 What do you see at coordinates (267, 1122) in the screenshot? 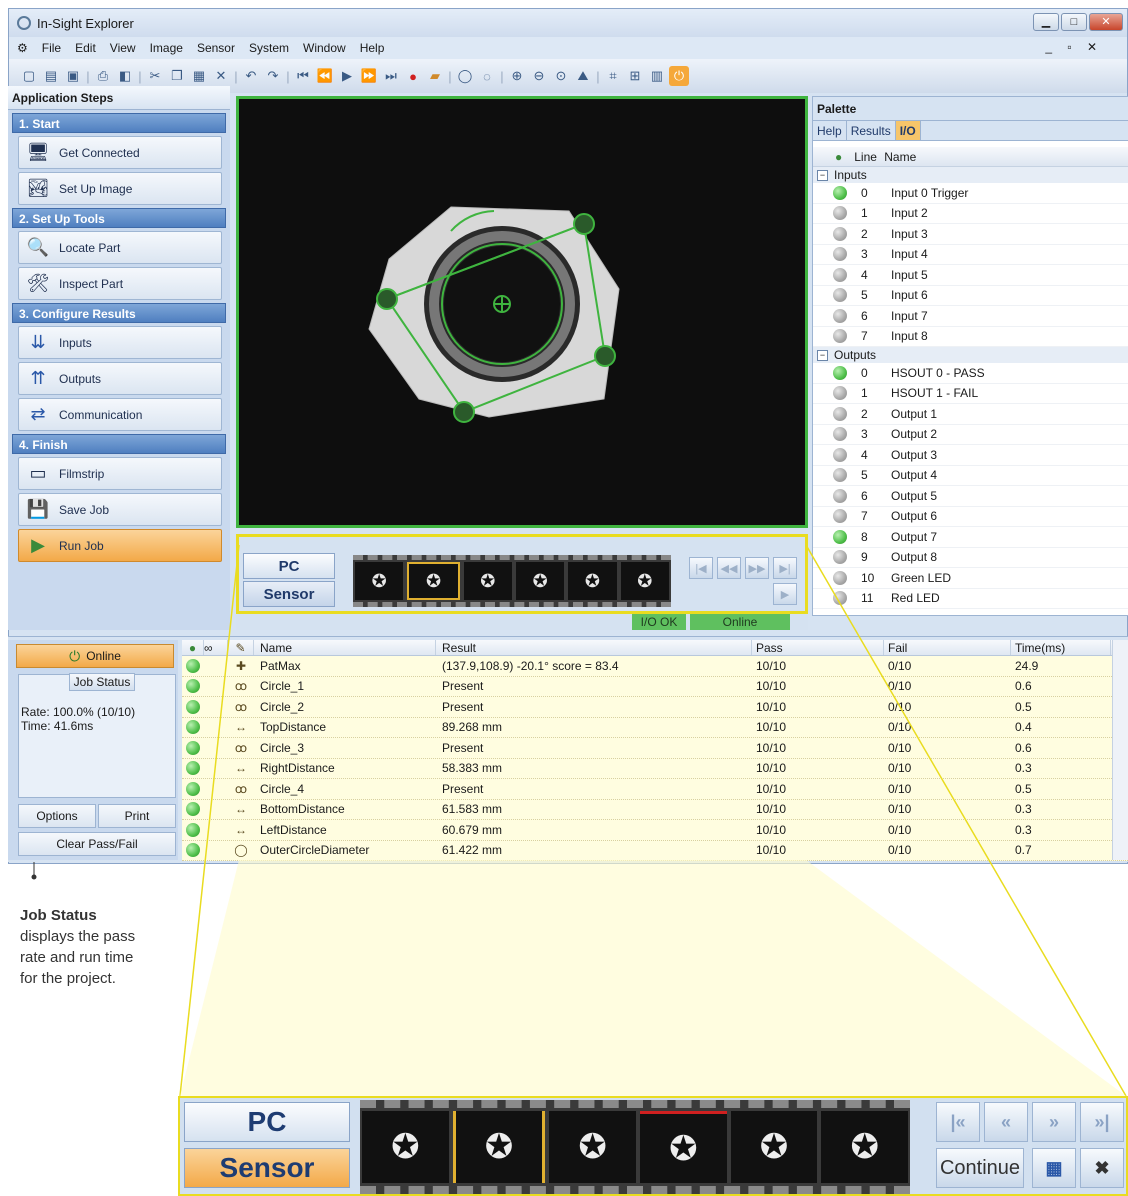
I see `pc-button-large: PC` at bounding box center [267, 1122].